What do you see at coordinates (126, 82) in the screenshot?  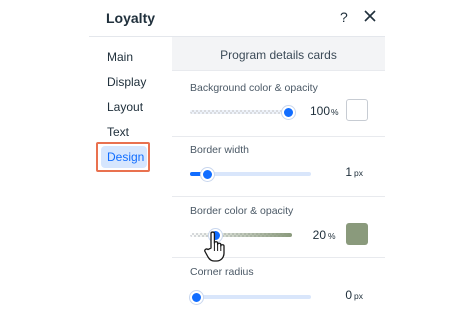 I see `sidebar-item-display: Display` at bounding box center [126, 82].